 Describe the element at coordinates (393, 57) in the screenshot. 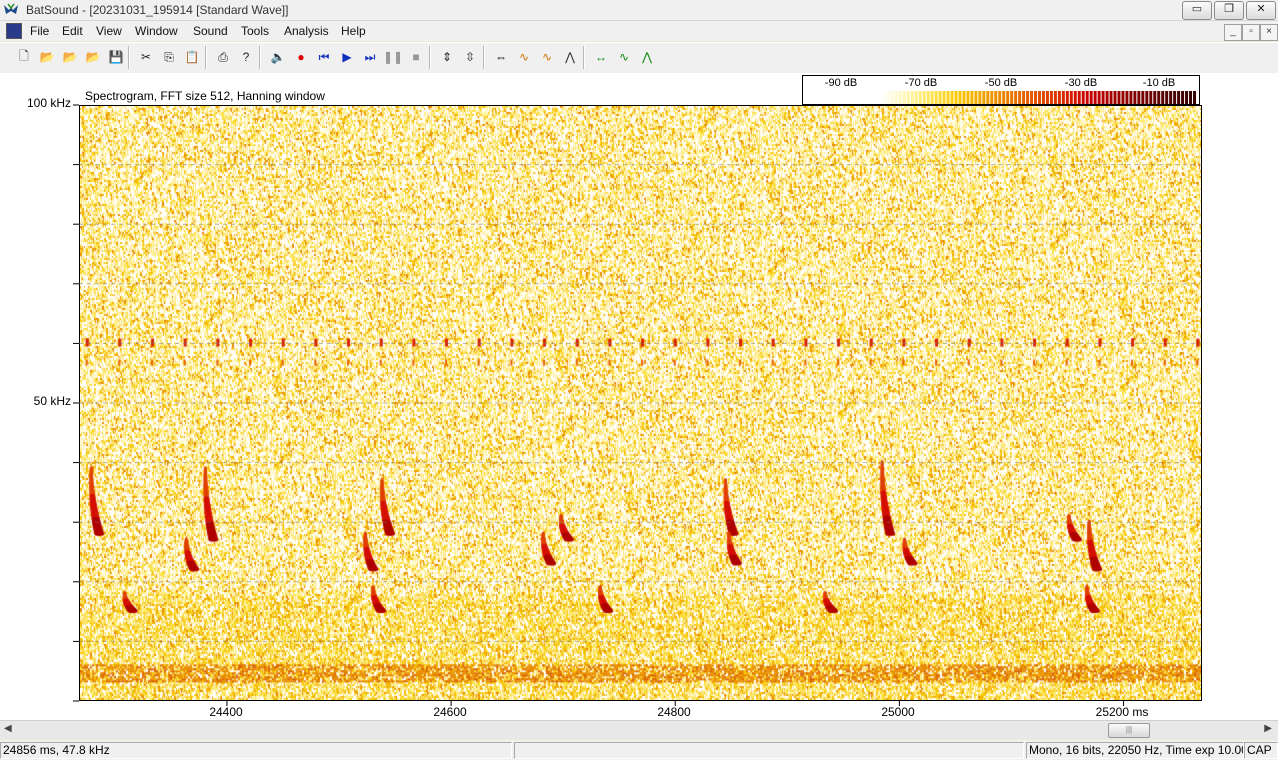

I see `pause-icon: ❚❚` at that location.